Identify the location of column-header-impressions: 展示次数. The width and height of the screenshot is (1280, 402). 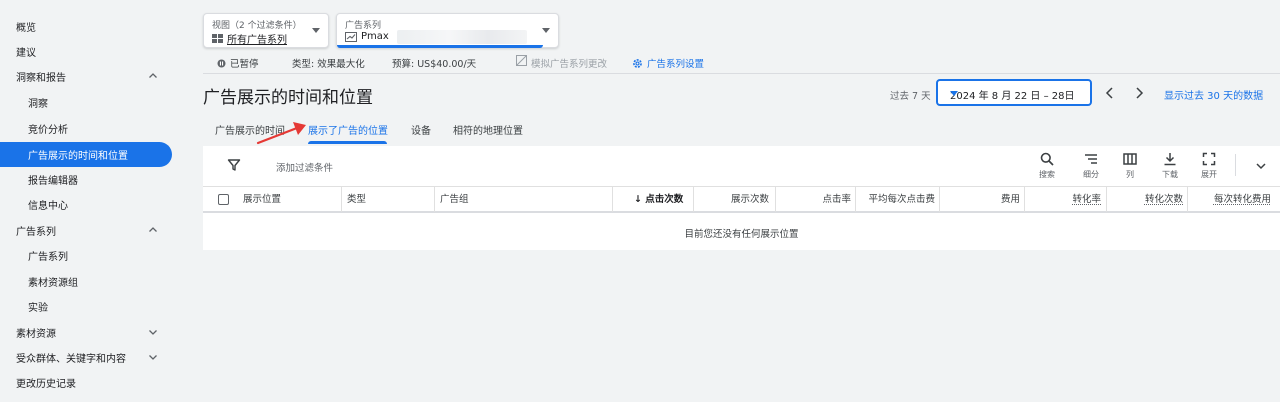
(731, 199).